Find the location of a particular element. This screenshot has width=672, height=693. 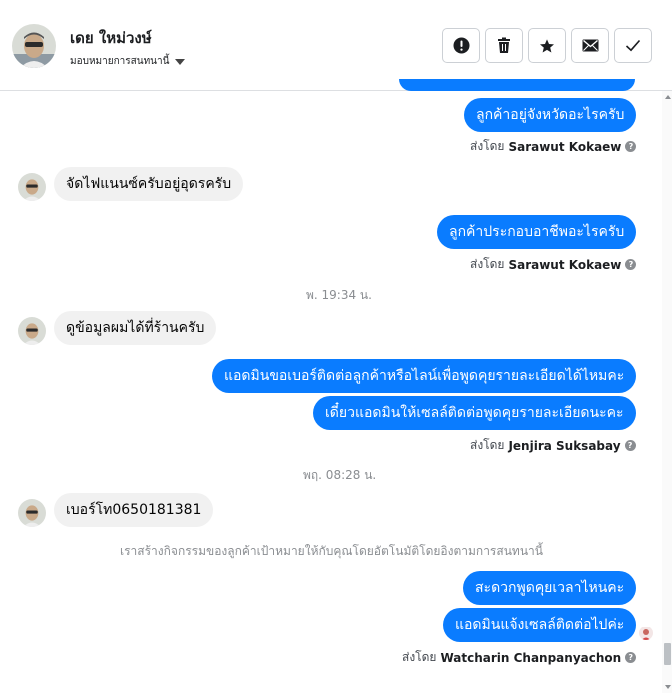

assign-conversation-label: มอบหมายการสนทนานี้ is located at coordinates (120, 61).